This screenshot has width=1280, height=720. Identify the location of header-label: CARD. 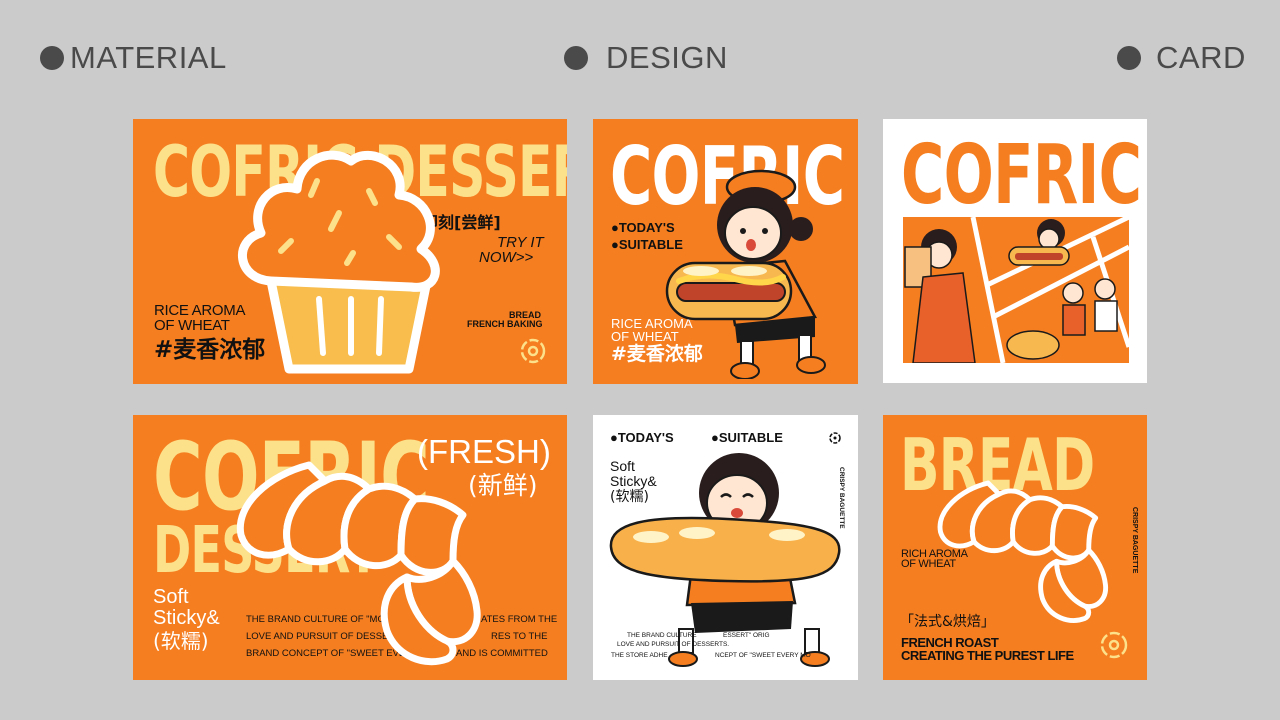
(1201, 57).